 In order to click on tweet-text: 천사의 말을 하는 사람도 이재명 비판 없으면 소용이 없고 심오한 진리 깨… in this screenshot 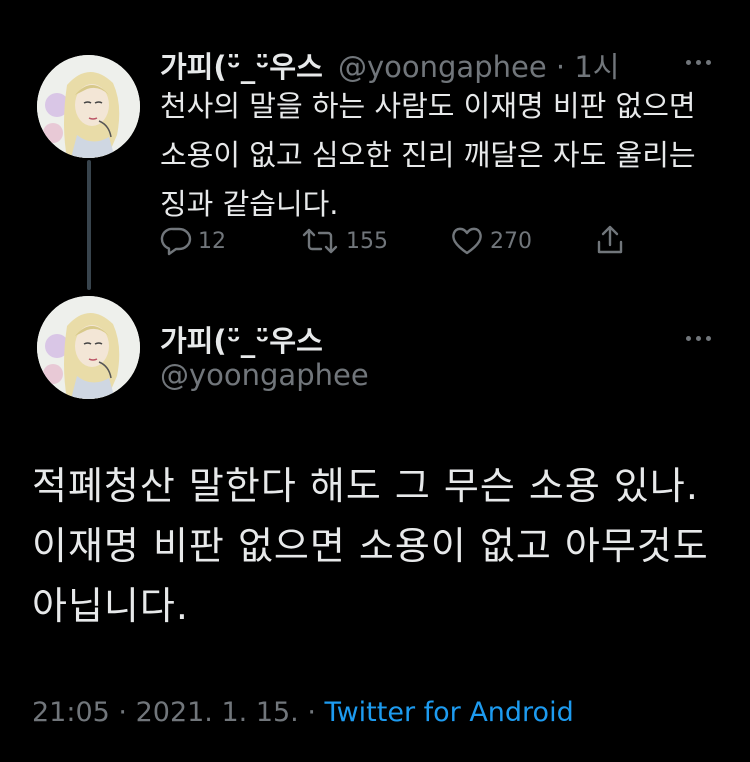, I will do `click(428, 155)`.